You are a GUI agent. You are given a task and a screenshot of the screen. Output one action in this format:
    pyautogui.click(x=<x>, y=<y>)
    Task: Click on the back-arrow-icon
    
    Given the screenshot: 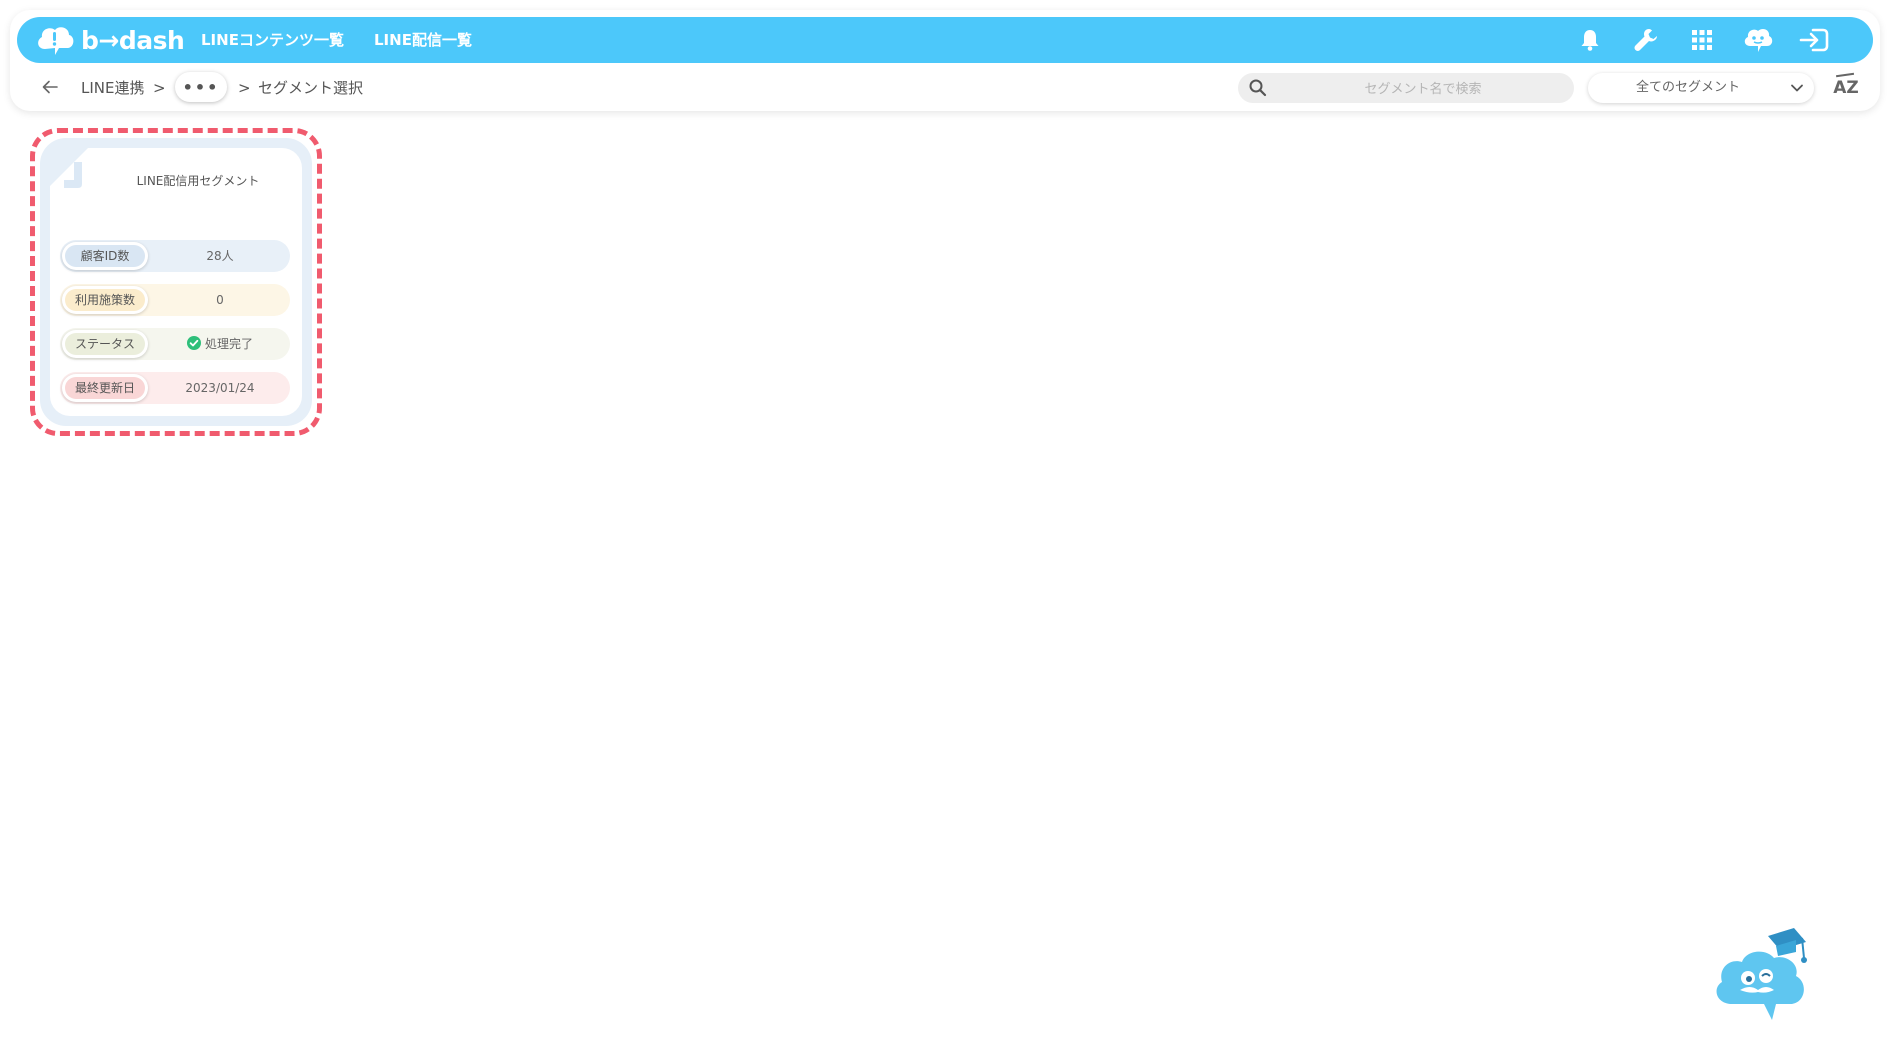 What is the action you would take?
    pyautogui.click(x=50, y=87)
    